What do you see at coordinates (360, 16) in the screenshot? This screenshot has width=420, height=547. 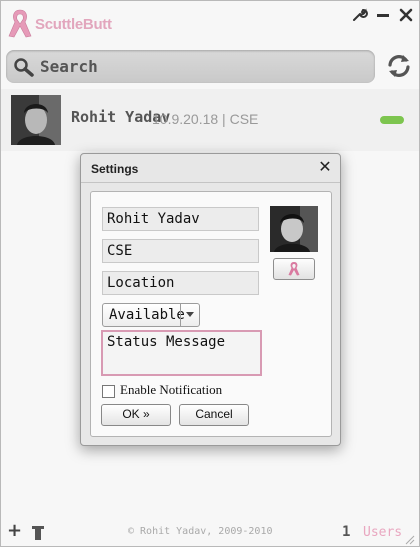 I see `wrench-icon` at bounding box center [360, 16].